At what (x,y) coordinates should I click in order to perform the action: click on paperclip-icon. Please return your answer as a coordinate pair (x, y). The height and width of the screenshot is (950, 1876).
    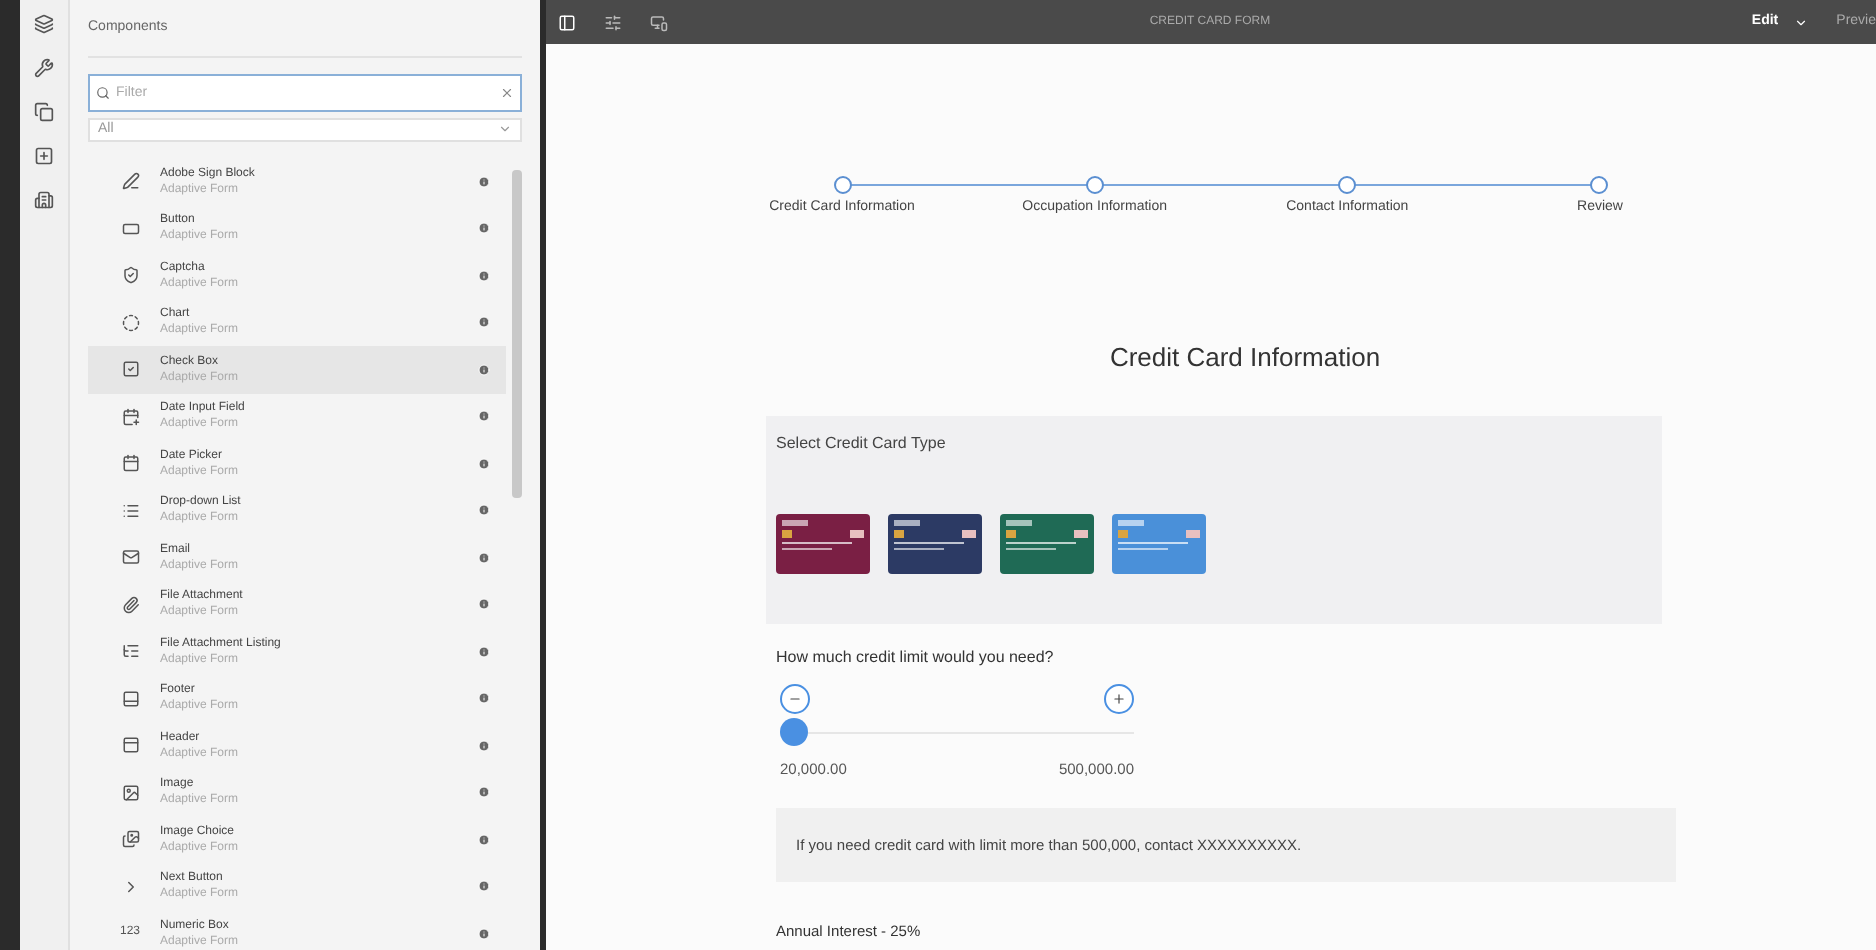
    Looking at the image, I should click on (130, 604).